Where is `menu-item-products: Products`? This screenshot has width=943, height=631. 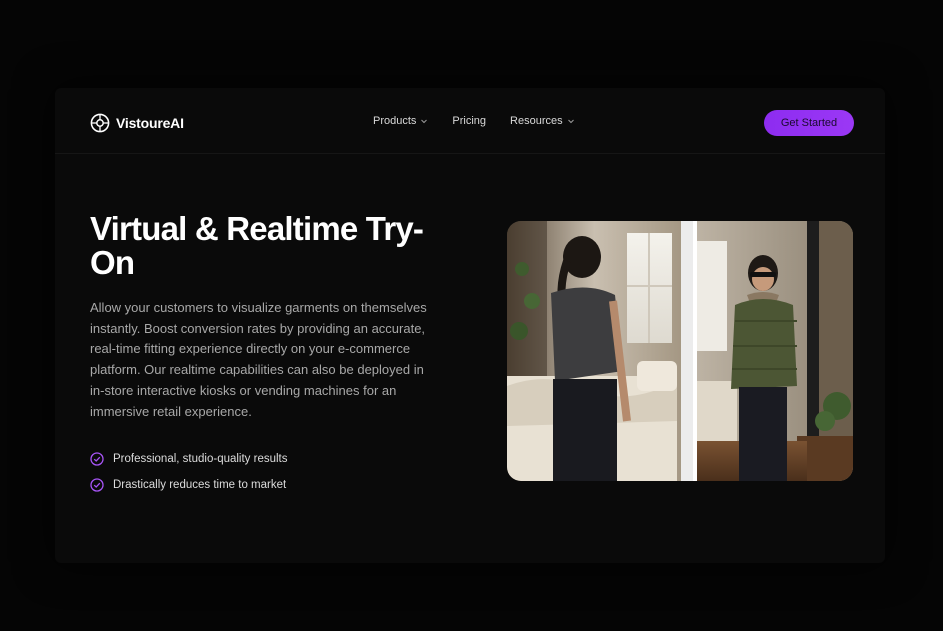 menu-item-products: Products is located at coordinates (400, 121).